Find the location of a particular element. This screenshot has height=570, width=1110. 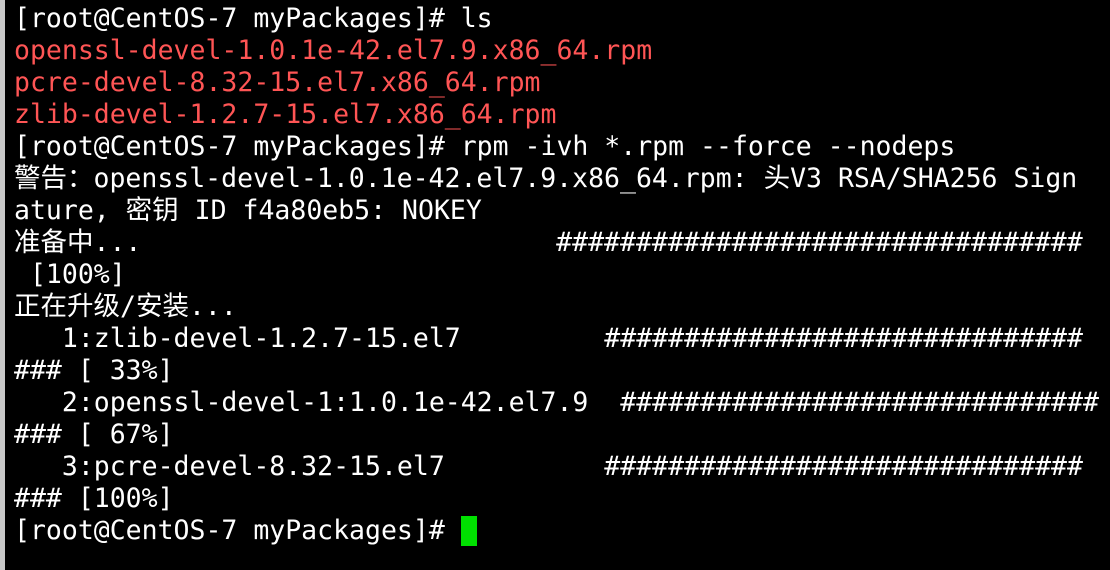

terminal-line: openssl-devel-1.0.1e-42.el7.9.x86_64.rpm is located at coordinates (333, 50).